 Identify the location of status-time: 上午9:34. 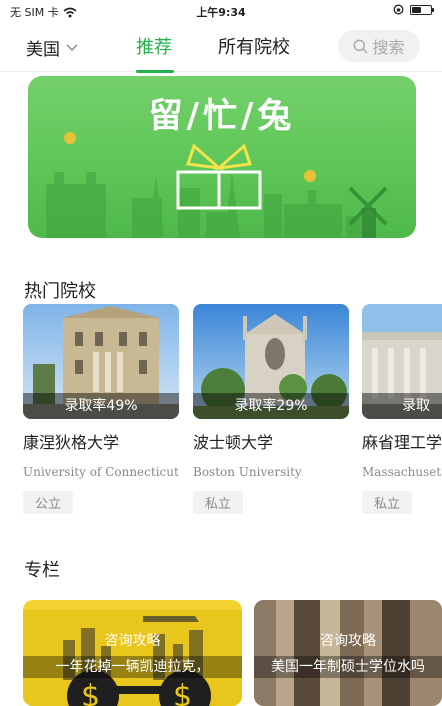
(221, 12).